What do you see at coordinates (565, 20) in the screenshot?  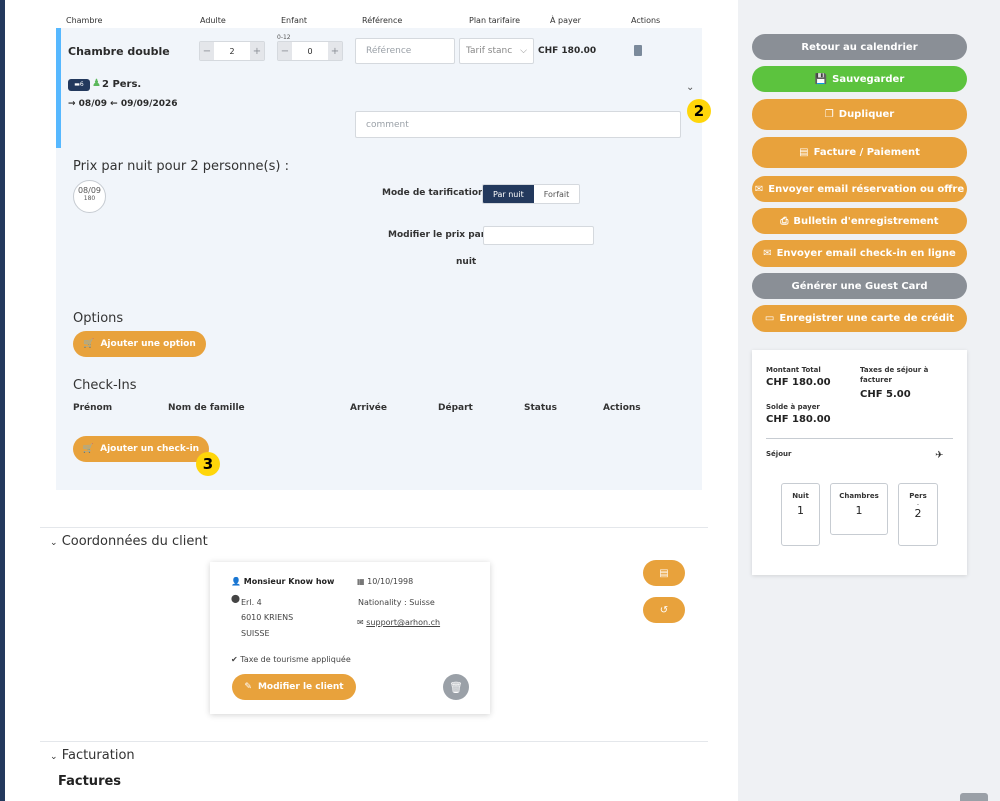 I see `col-header-a-payer: À payer` at bounding box center [565, 20].